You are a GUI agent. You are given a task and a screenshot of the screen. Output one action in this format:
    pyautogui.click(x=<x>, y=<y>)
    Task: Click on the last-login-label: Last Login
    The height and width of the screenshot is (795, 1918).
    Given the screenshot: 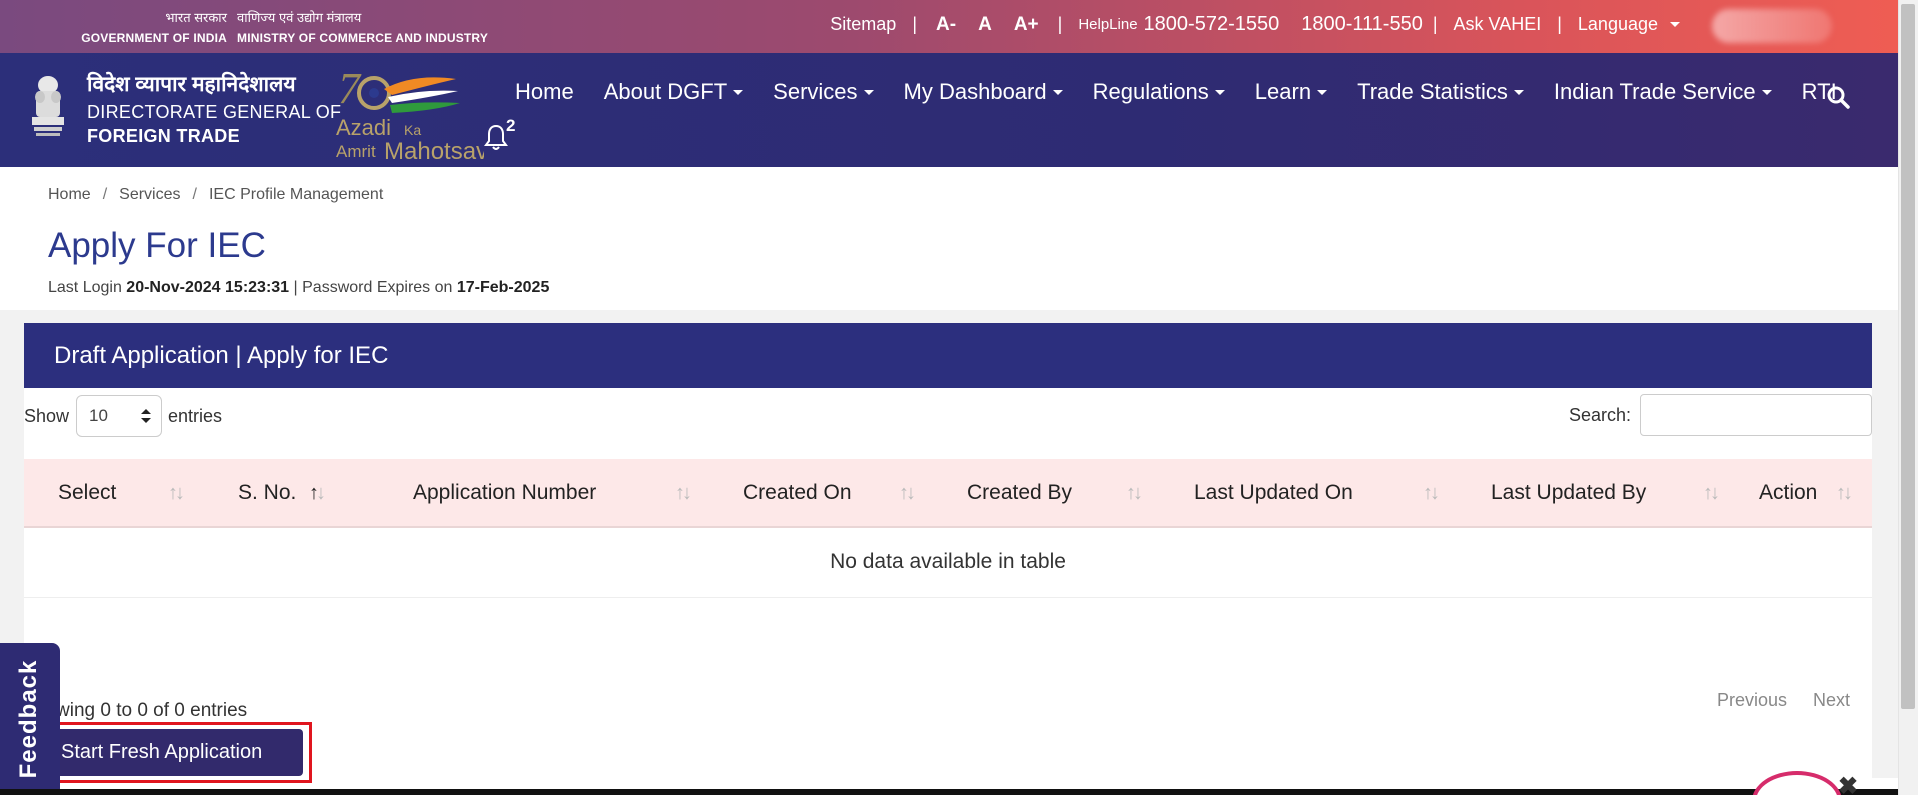 What is the action you would take?
    pyautogui.click(x=85, y=287)
    